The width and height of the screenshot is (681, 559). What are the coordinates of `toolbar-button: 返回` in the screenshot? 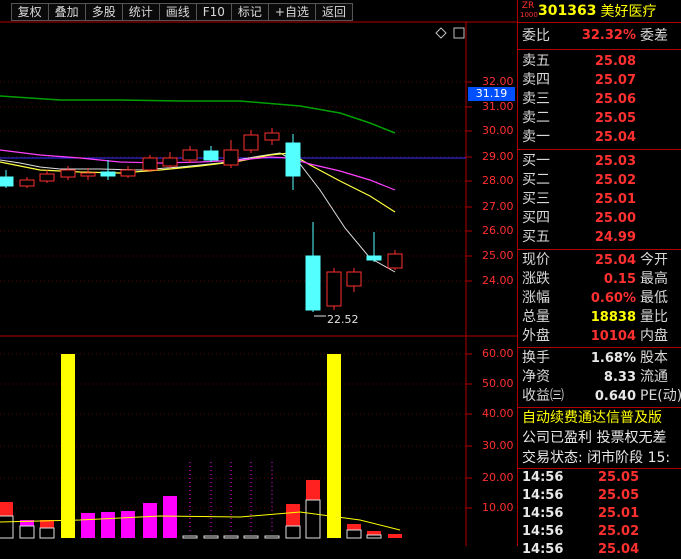 It's located at (333, 12).